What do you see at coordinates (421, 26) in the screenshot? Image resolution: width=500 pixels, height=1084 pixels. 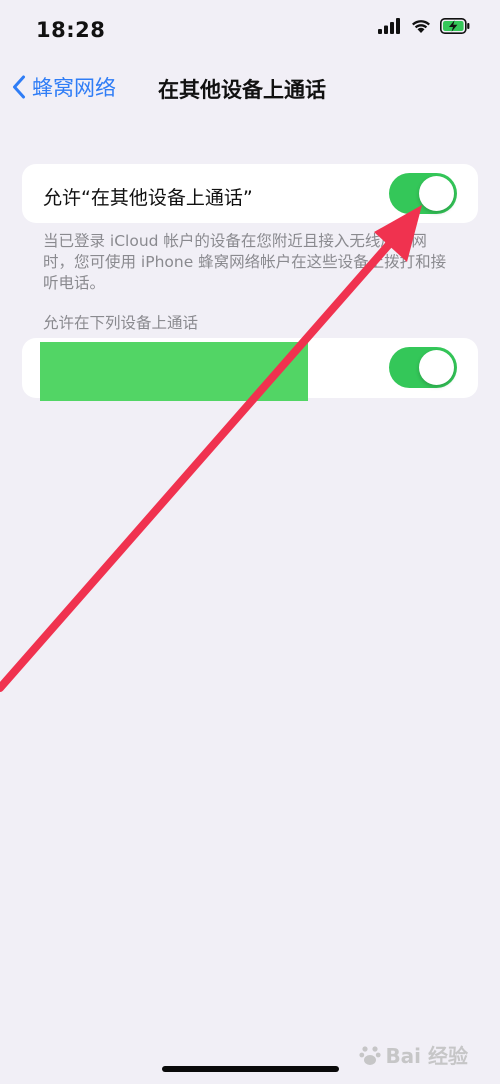 I see `wifi-icon` at bounding box center [421, 26].